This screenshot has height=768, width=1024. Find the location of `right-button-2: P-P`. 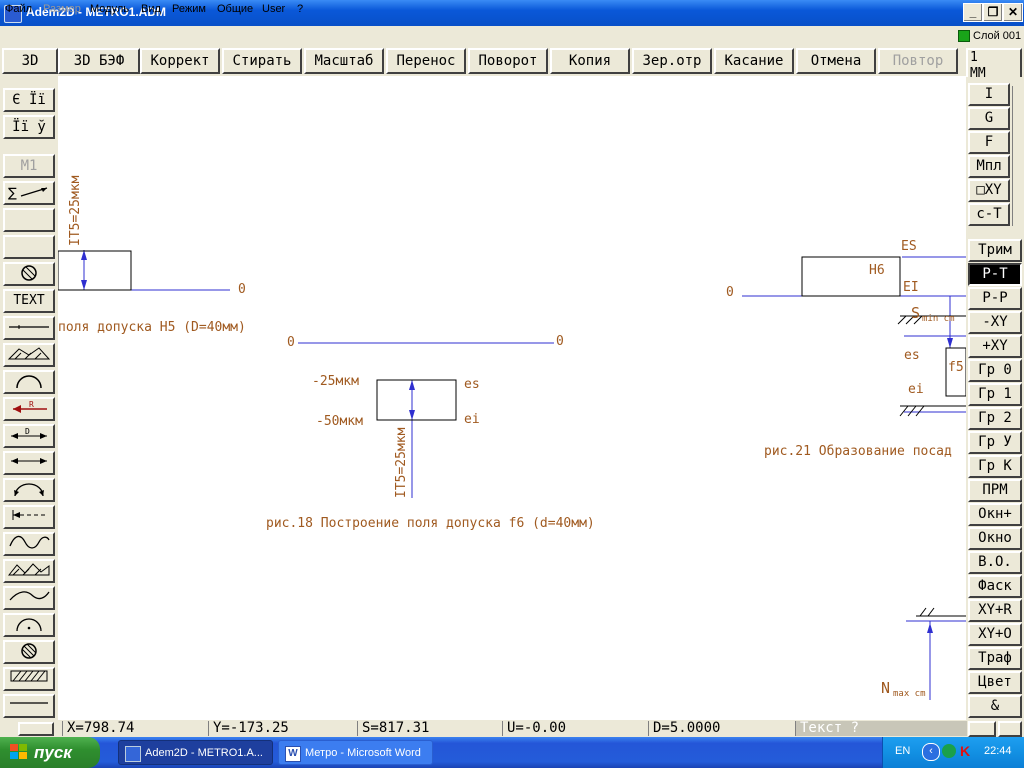

right-button-2: P-P is located at coordinates (995, 298).